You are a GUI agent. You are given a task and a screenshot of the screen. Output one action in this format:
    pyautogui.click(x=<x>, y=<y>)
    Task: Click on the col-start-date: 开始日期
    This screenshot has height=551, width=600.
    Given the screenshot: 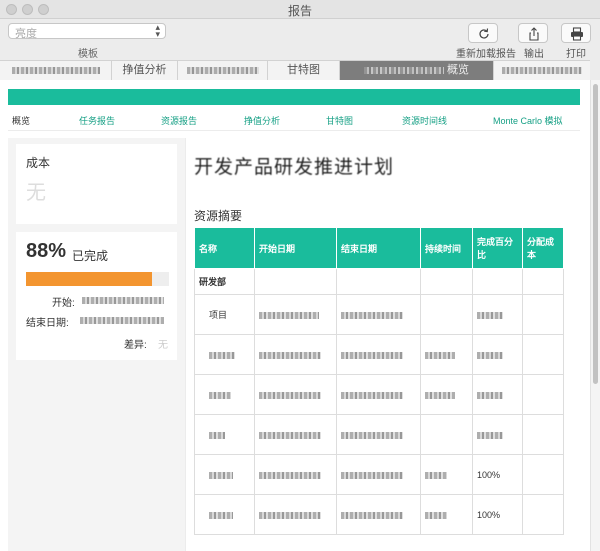 What is the action you would take?
    pyautogui.click(x=295, y=248)
    